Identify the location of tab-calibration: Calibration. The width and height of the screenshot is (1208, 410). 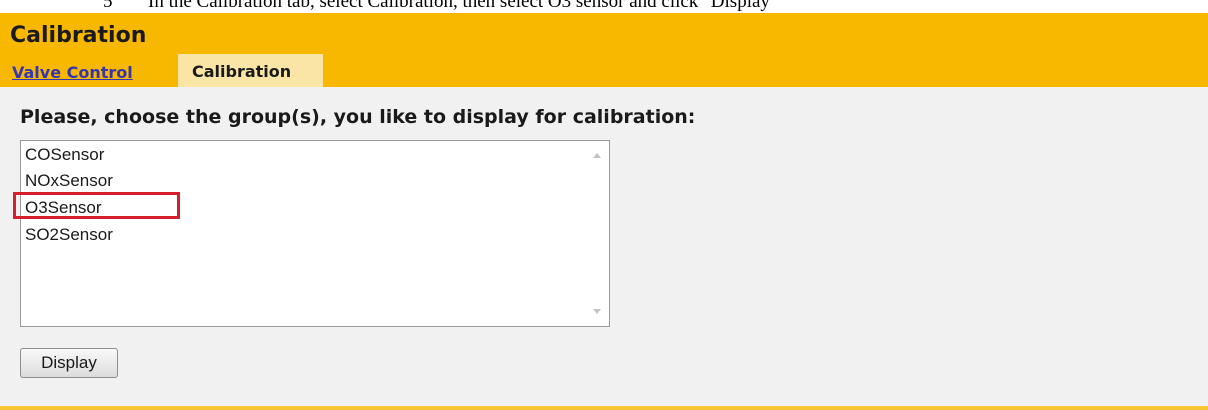
(250, 70).